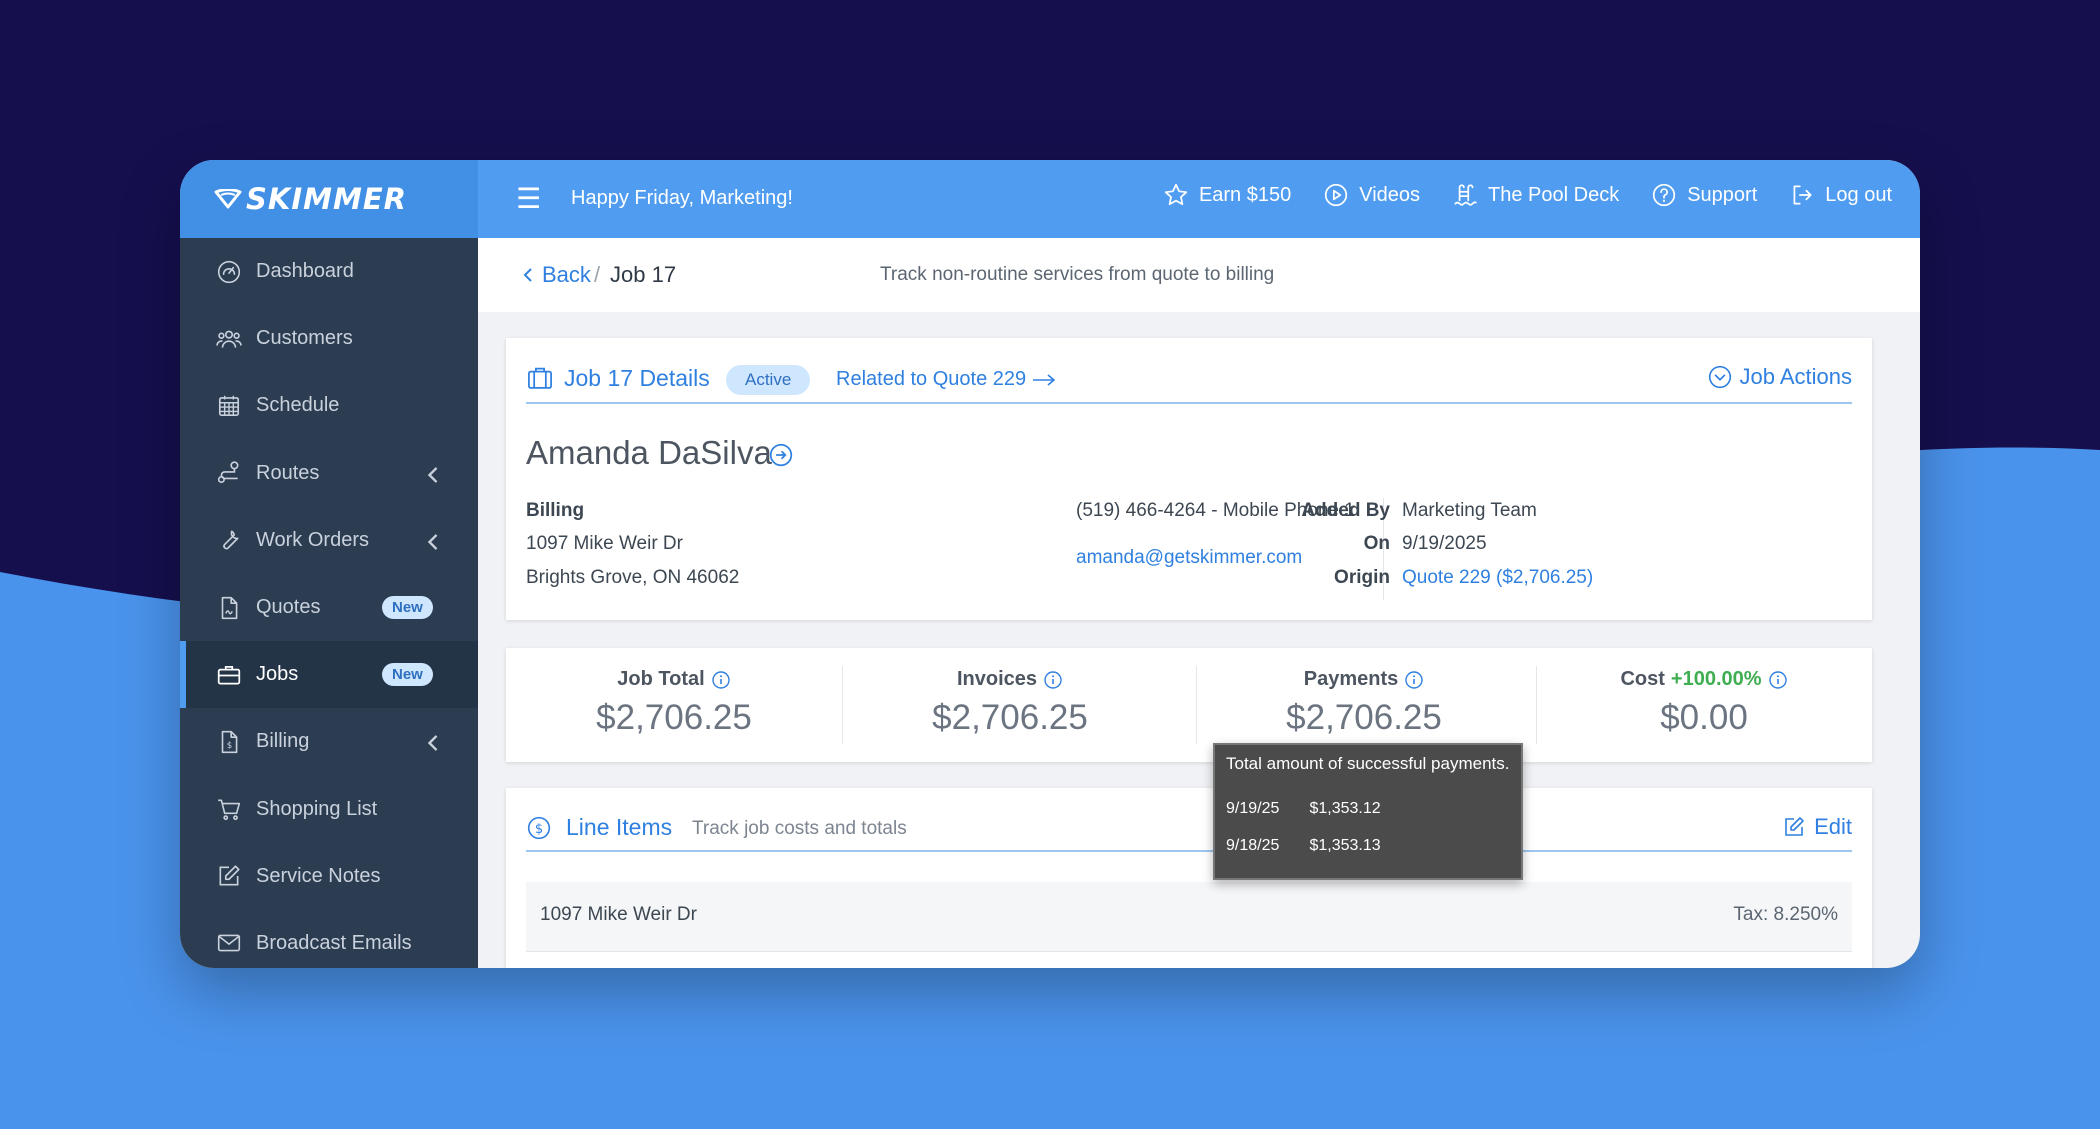 Image resolution: width=2100 pixels, height=1129 pixels. What do you see at coordinates (1465, 195) in the screenshot?
I see `pool-ladder-icon` at bounding box center [1465, 195].